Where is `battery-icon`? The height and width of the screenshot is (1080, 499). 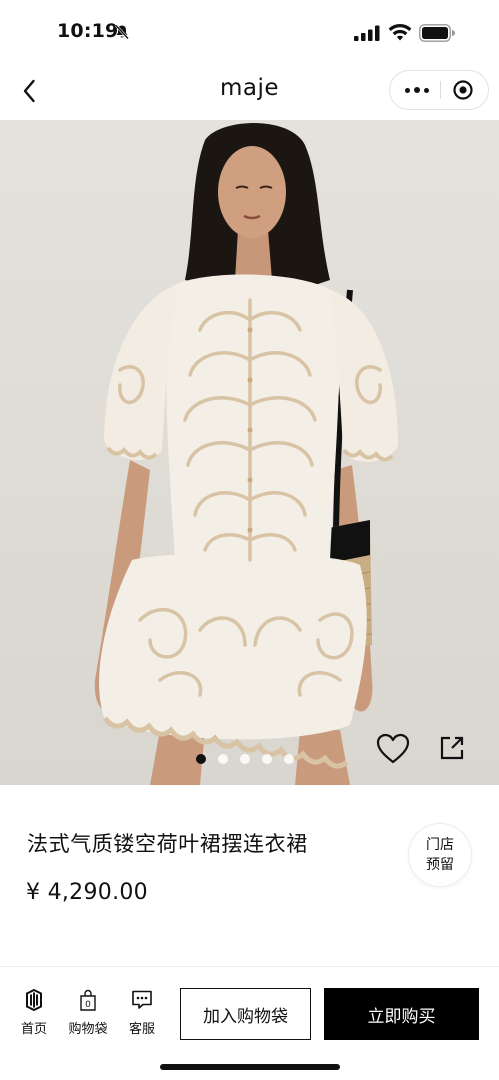
battery-icon is located at coordinates (437, 33).